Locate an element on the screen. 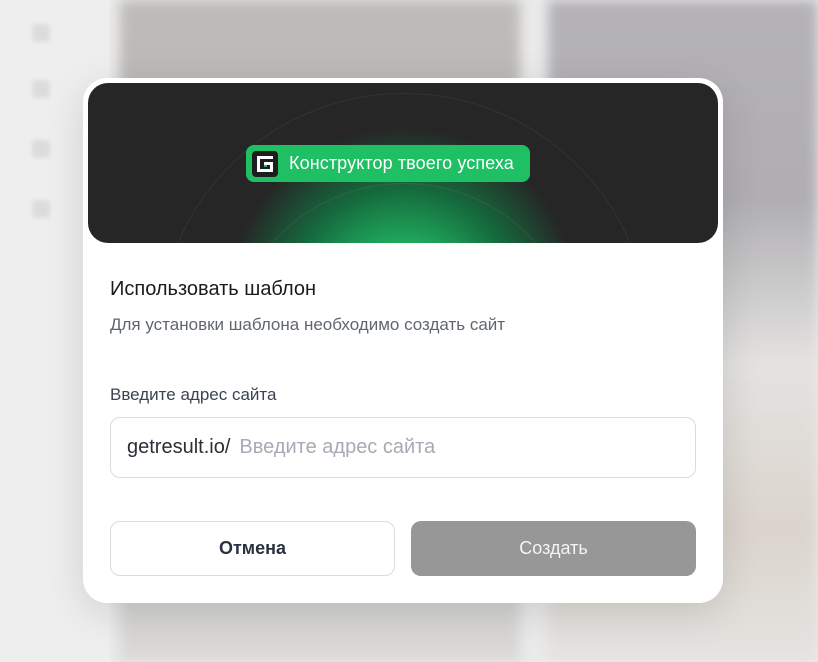  brand-badge: Конструктор твоего успеха is located at coordinates (388, 163).